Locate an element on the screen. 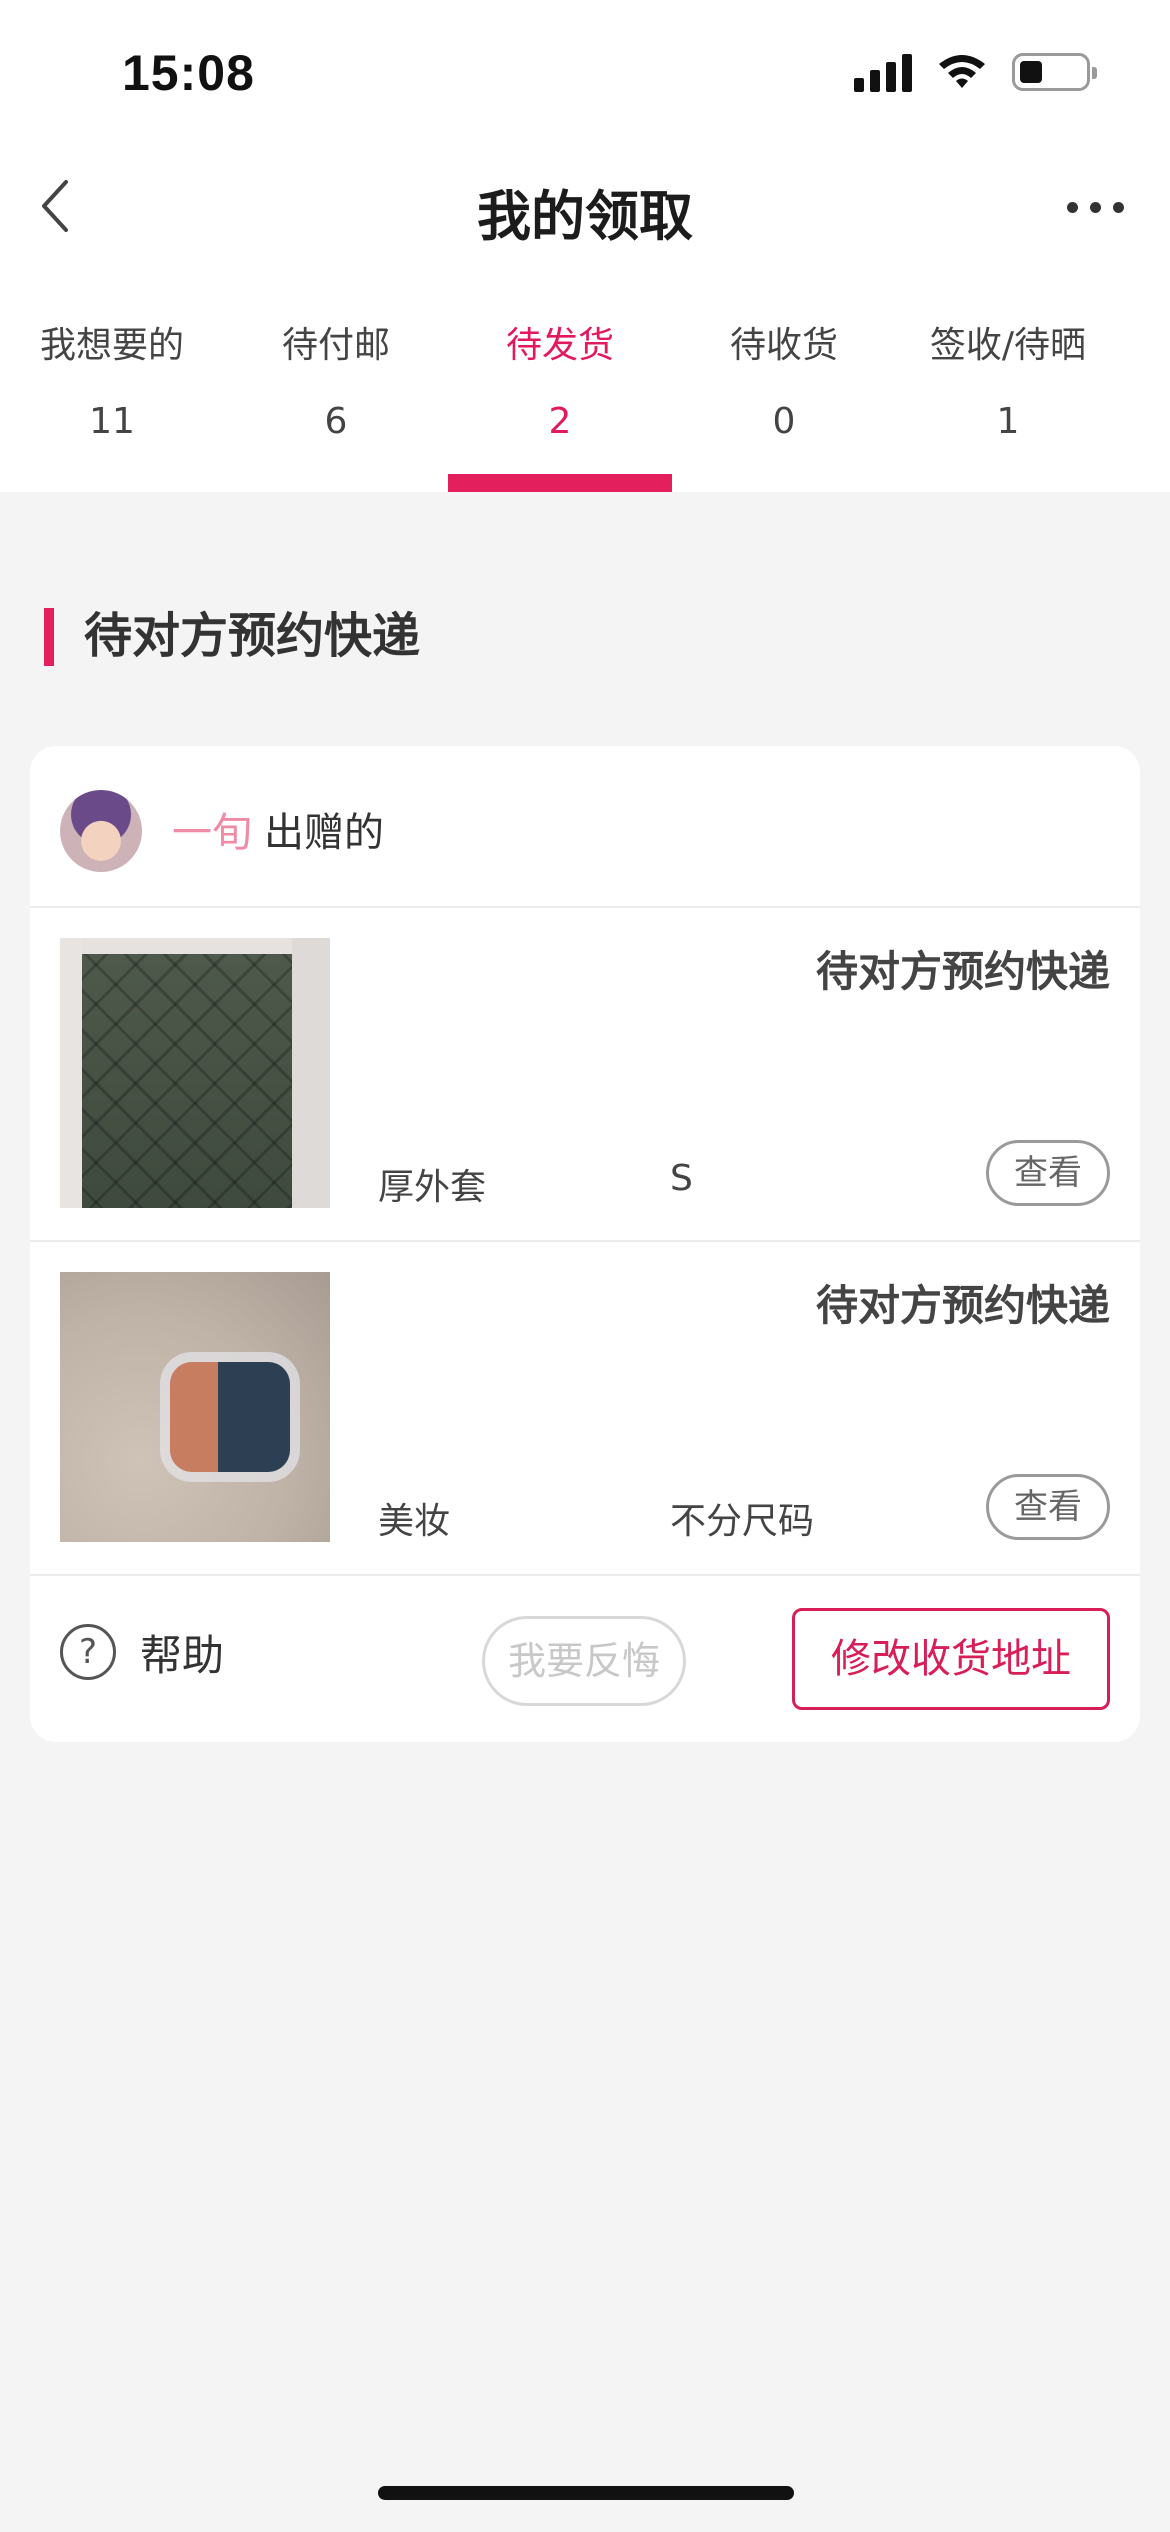 Image resolution: width=1170 pixels, height=2532 pixels. status-bar: 15:08 is located at coordinates (585, 75).